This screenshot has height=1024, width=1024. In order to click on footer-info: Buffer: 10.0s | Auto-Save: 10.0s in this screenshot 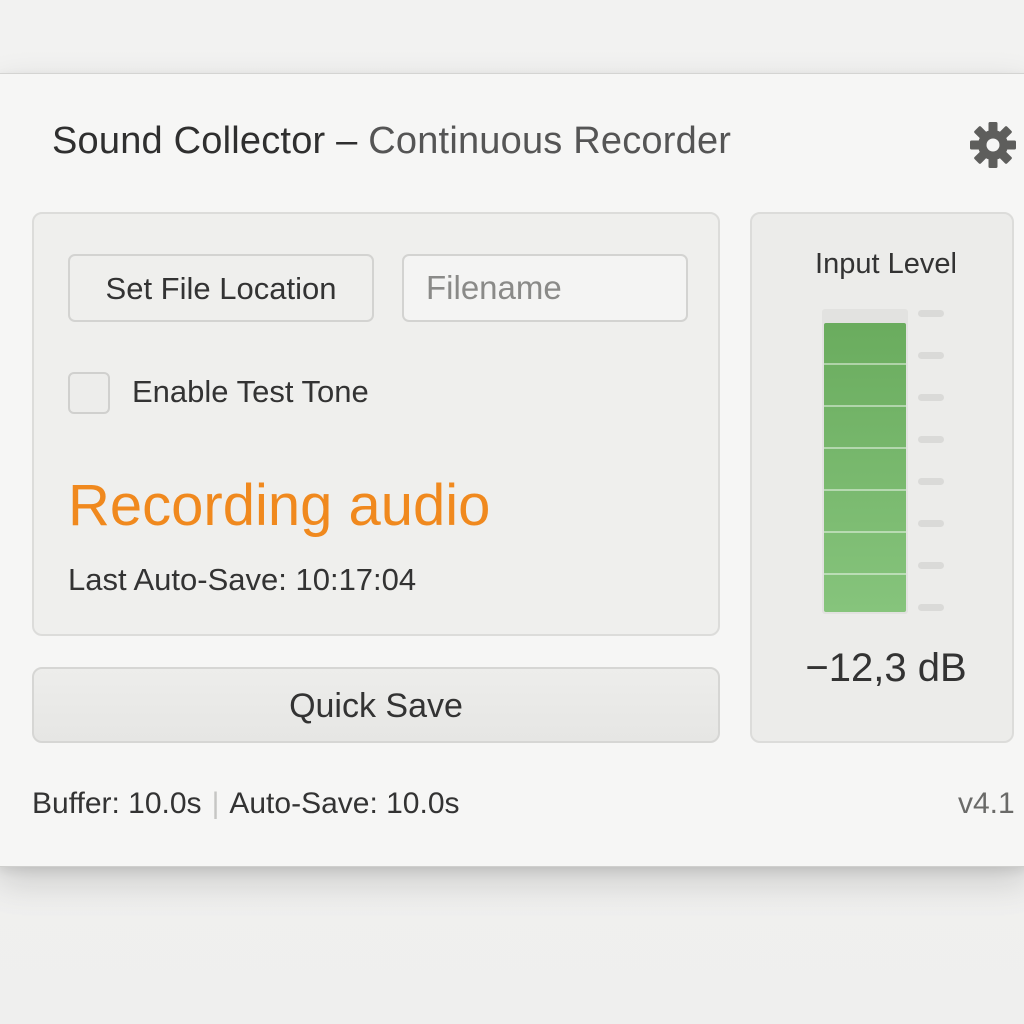, I will do `click(246, 804)`.